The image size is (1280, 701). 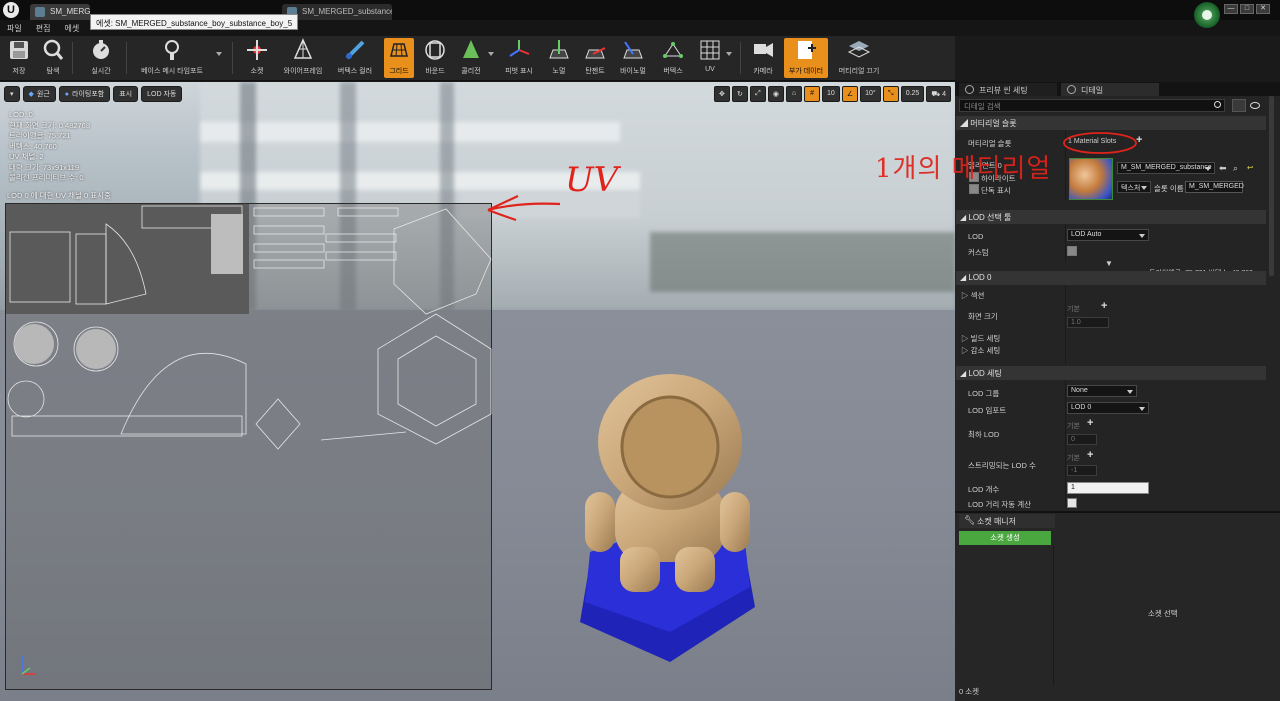 I want to click on expand-chevron-down-icon: ▼, so click(x=1109, y=263).